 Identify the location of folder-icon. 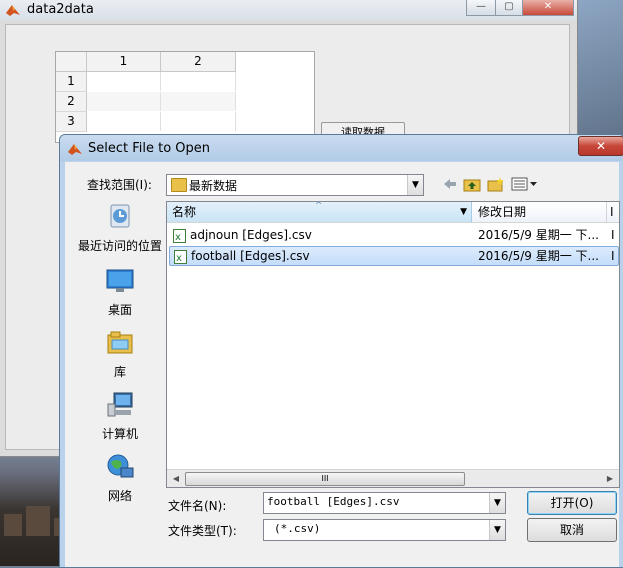
(179, 185).